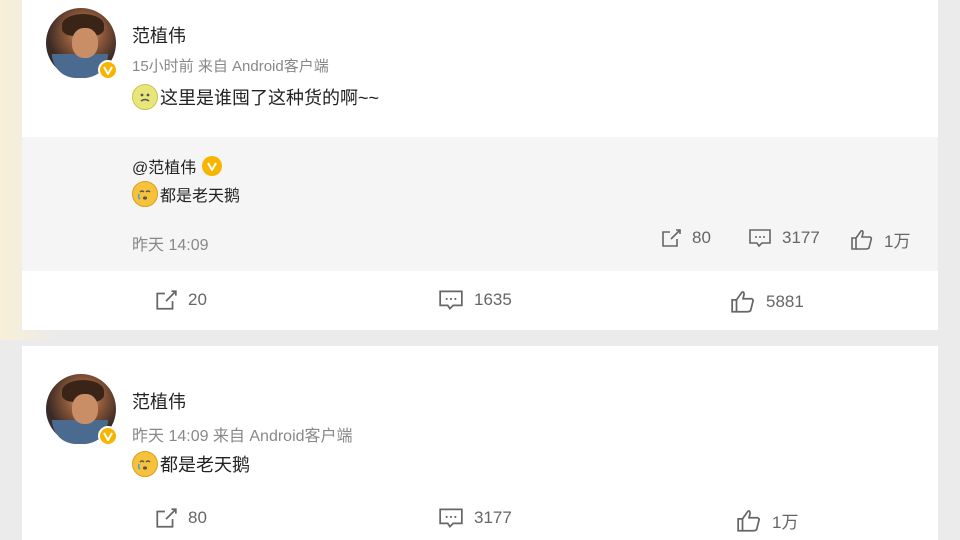  What do you see at coordinates (242, 436) in the screenshot?
I see `post-meta: 昨天 14:09 来自 Android客户端` at bounding box center [242, 436].